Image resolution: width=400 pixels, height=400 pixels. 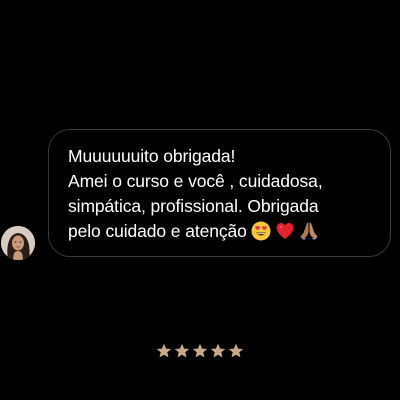 What do you see at coordinates (261, 231) in the screenshot?
I see `heart-eyes-emoji-icon` at bounding box center [261, 231].